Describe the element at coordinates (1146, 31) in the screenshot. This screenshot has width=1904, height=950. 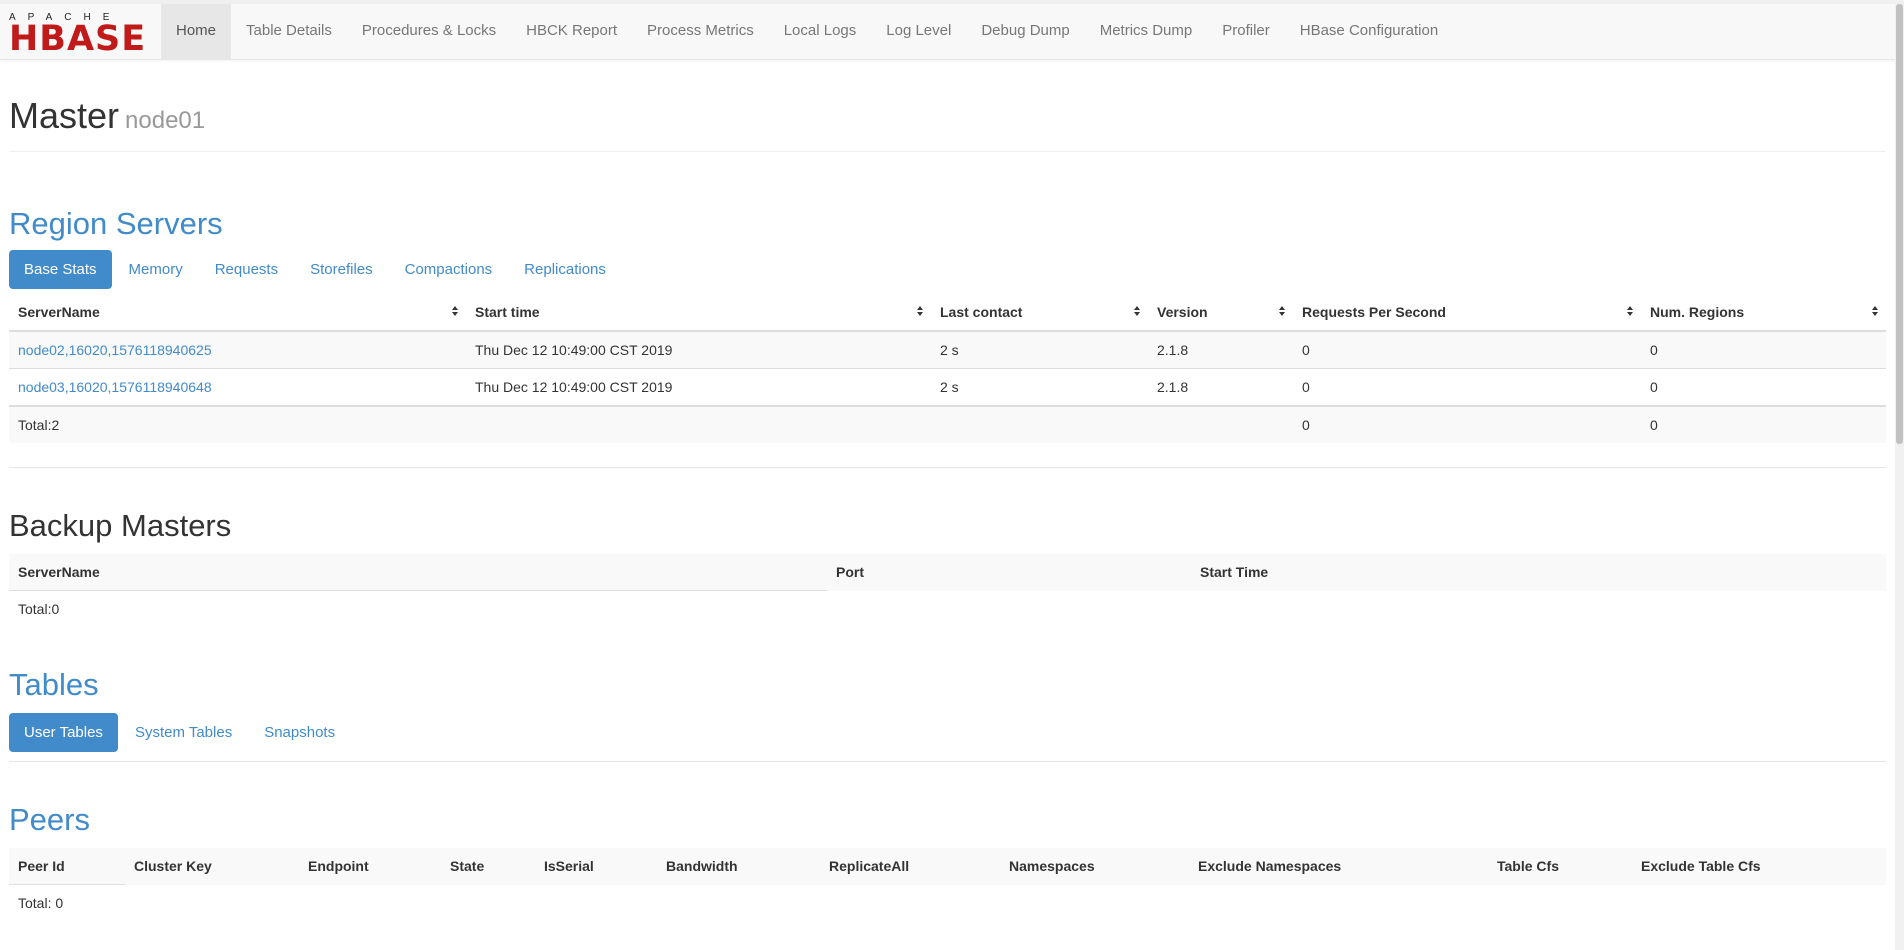
I see `nav-metrics-dump: Metrics Dump` at that location.